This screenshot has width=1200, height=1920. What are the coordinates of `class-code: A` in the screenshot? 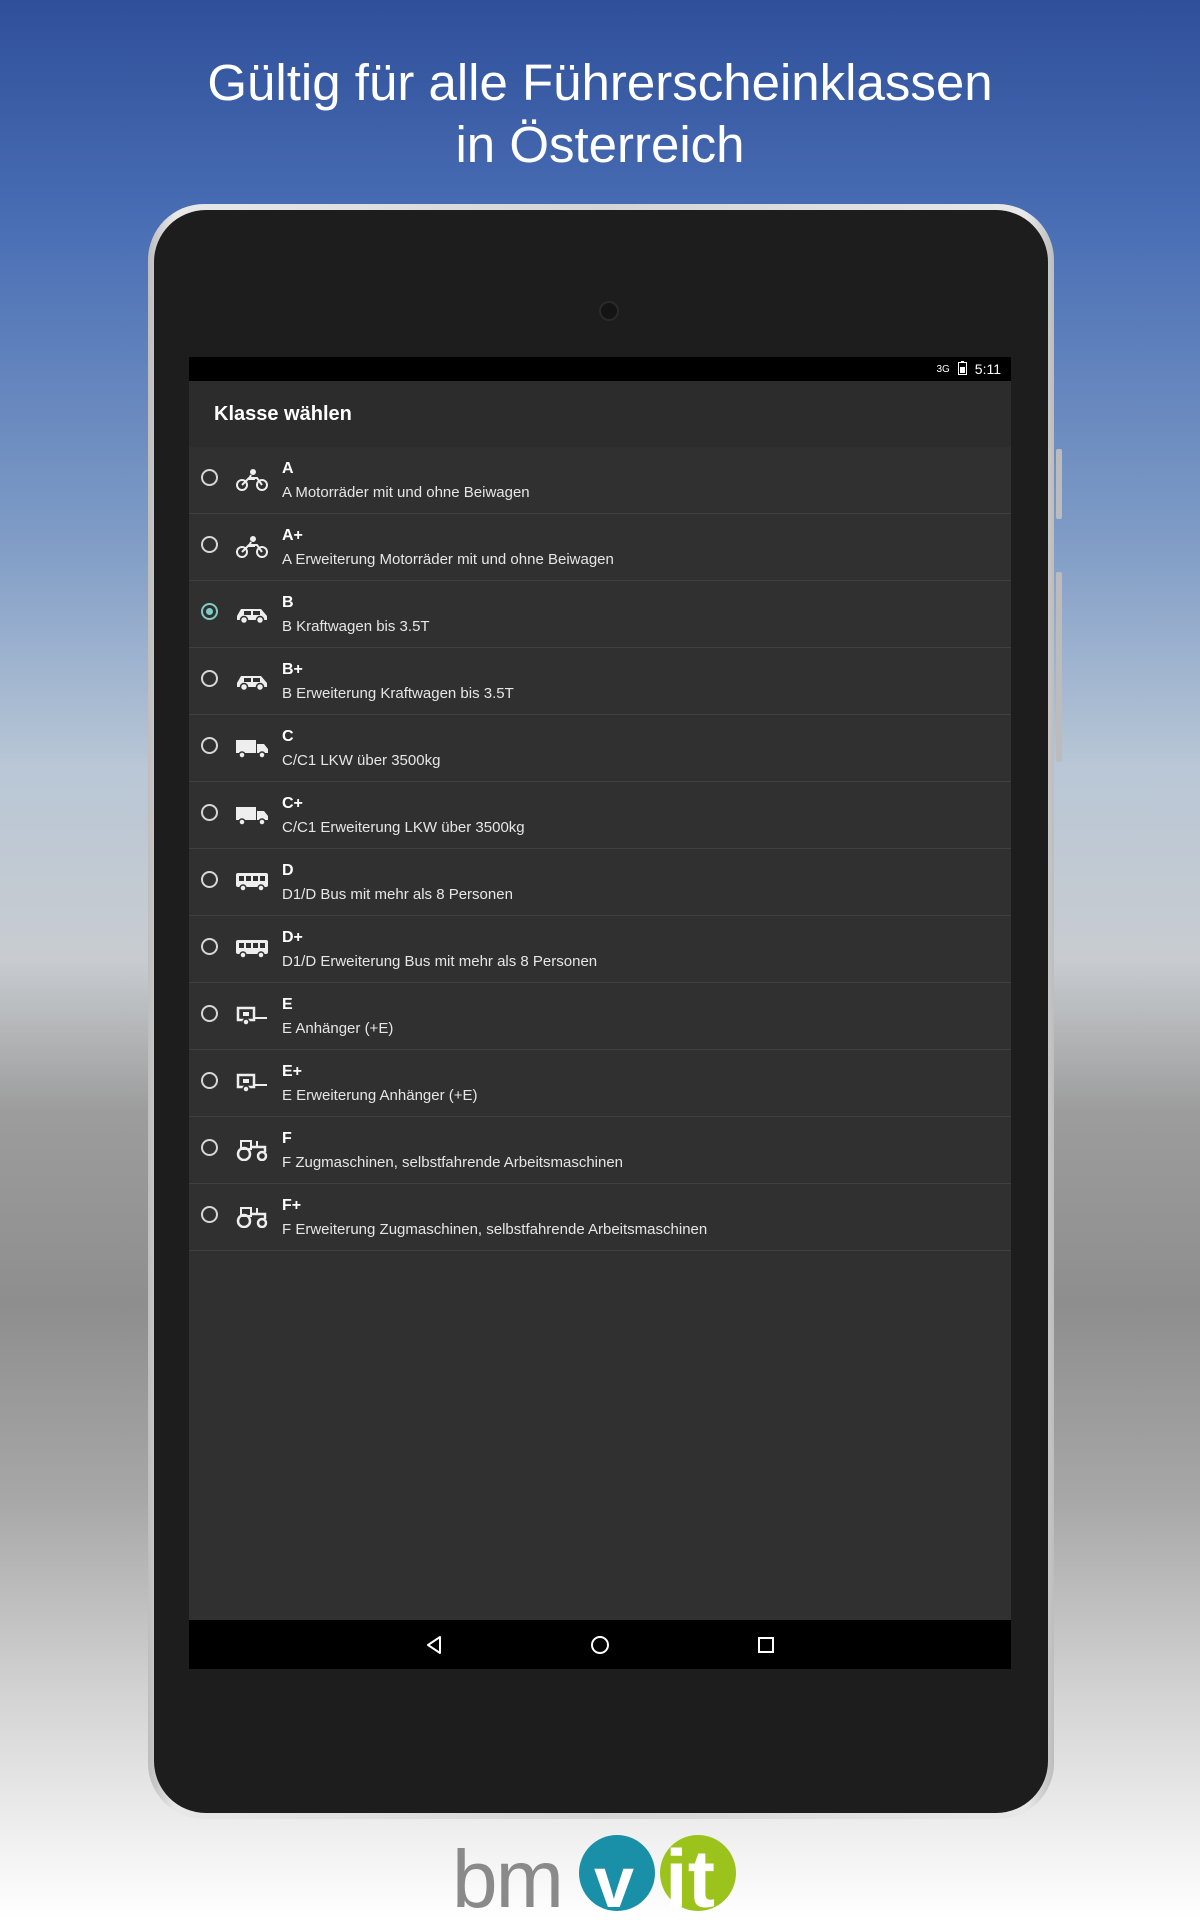 It's located at (288, 468).